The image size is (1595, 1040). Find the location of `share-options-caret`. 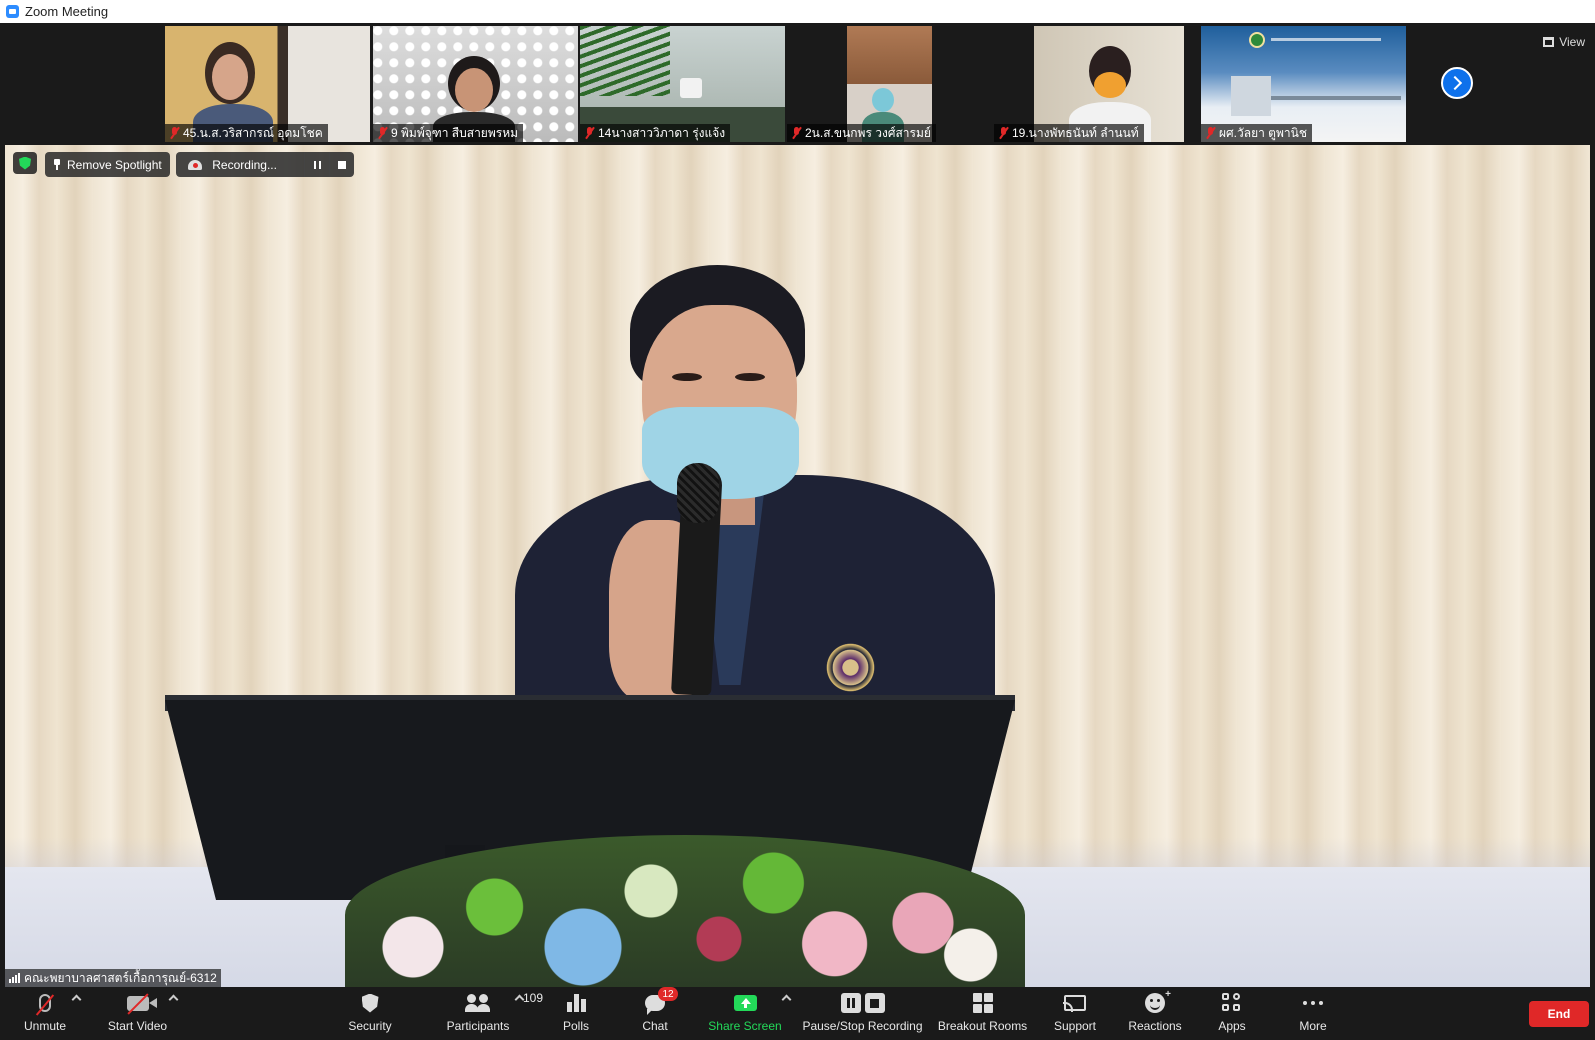

share-options-caret is located at coordinates (786, 997).